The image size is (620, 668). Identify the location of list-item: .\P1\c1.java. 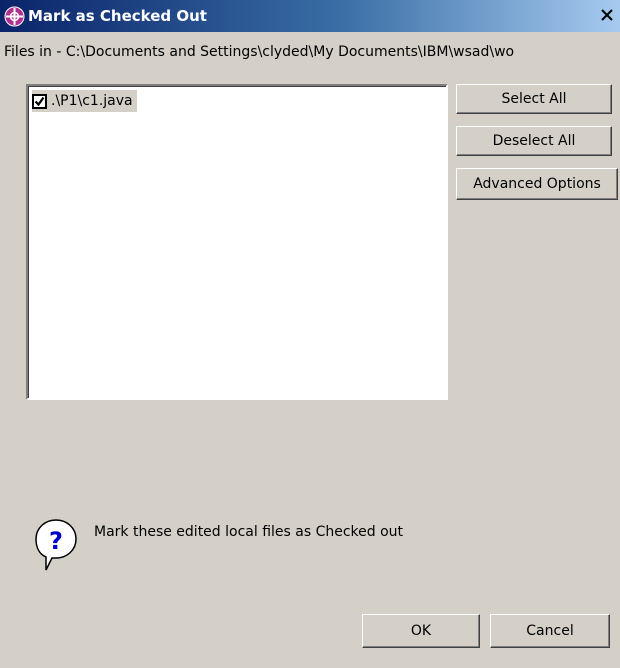
(84, 101).